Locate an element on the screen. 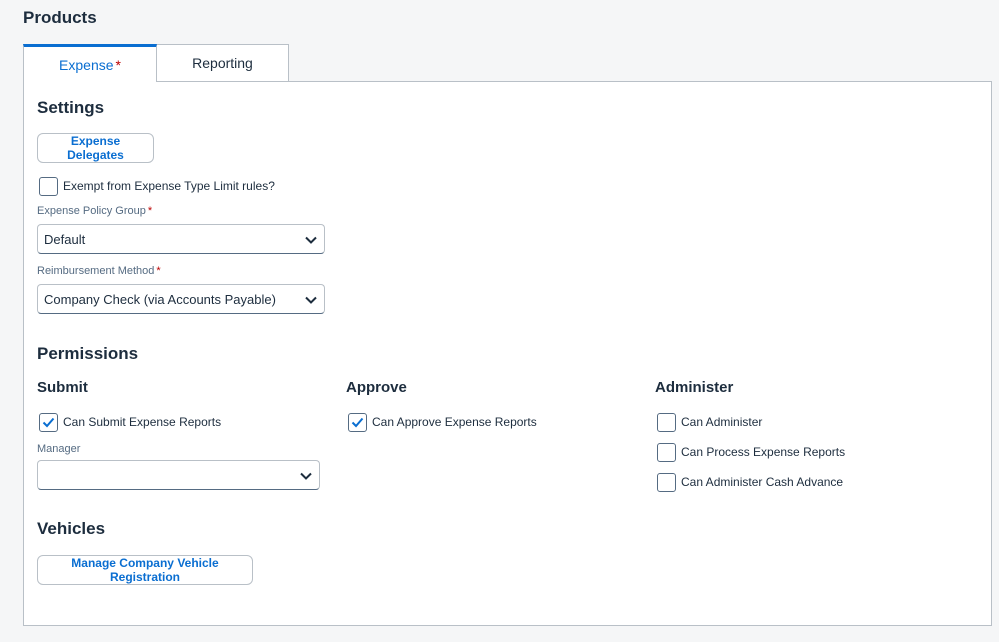  can-administer-label: Can Administer is located at coordinates (722, 422).